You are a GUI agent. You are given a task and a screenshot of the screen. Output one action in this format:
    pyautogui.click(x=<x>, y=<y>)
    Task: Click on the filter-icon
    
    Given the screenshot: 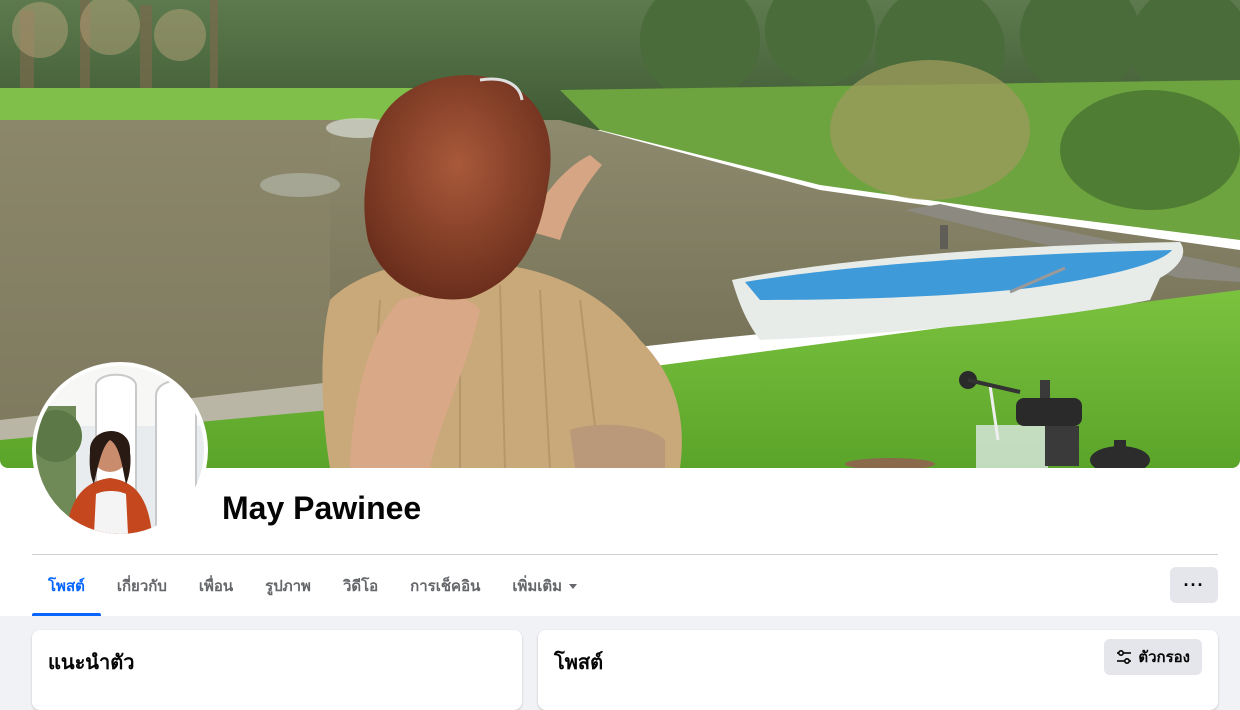 What is the action you would take?
    pyautogui.click(x=1124, y=657)
    